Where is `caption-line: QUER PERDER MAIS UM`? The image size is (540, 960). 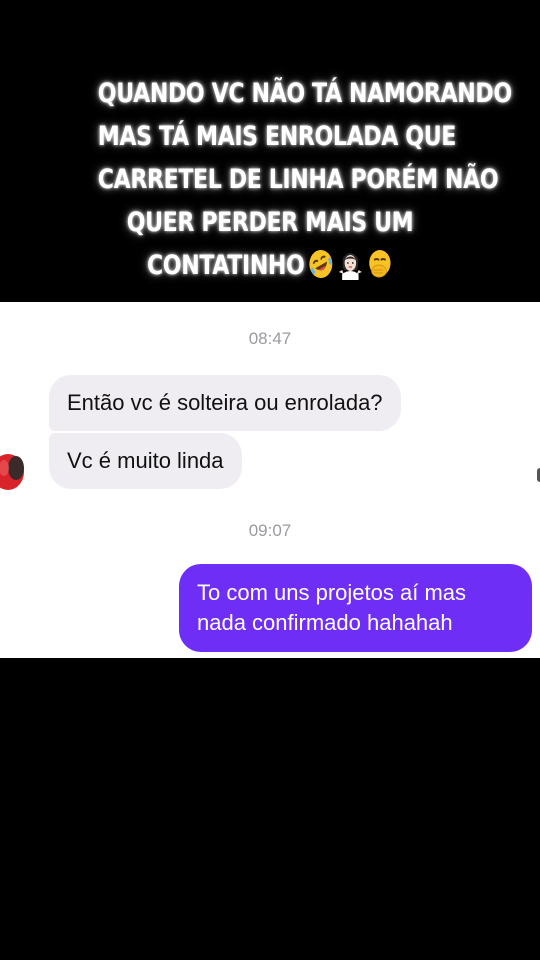 caption-line: QUER PERDER MAIS UM is located at coordinates (270, 222).